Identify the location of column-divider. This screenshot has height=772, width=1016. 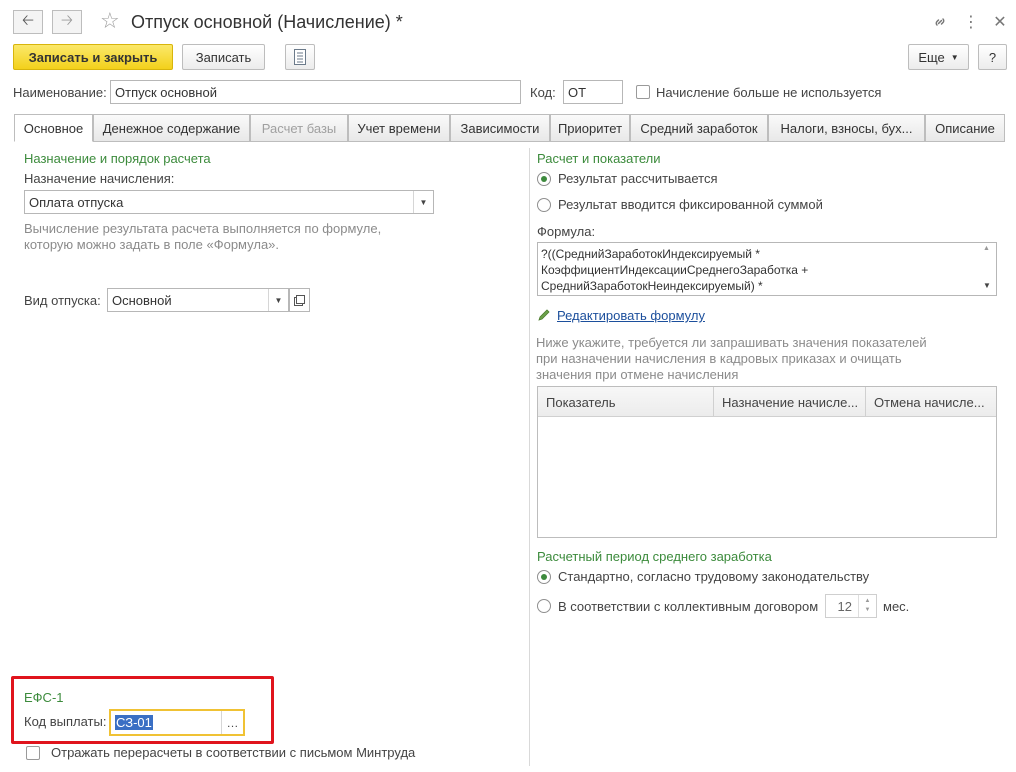
(529, 457).